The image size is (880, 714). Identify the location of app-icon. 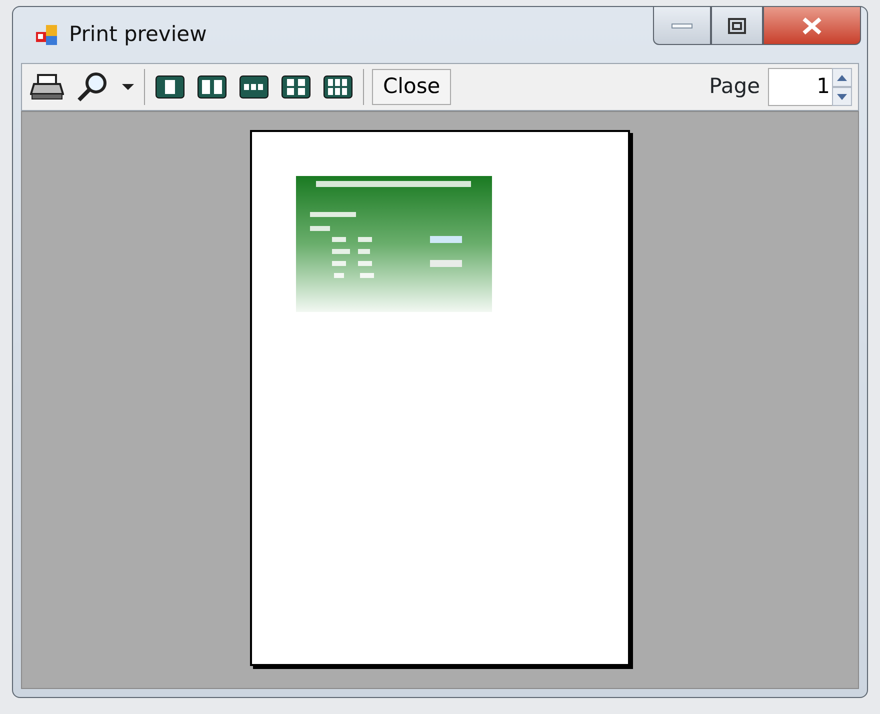
(47, 35).